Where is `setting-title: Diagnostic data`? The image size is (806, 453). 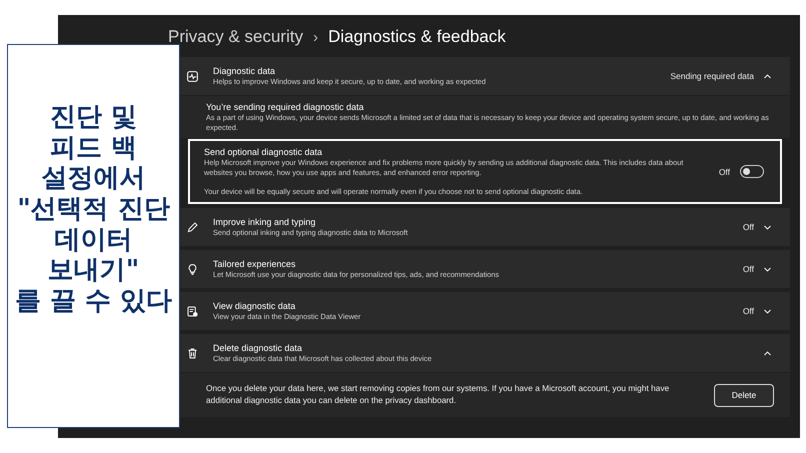 setting-title: Diagnostic data is located at coordinates (244, 71).